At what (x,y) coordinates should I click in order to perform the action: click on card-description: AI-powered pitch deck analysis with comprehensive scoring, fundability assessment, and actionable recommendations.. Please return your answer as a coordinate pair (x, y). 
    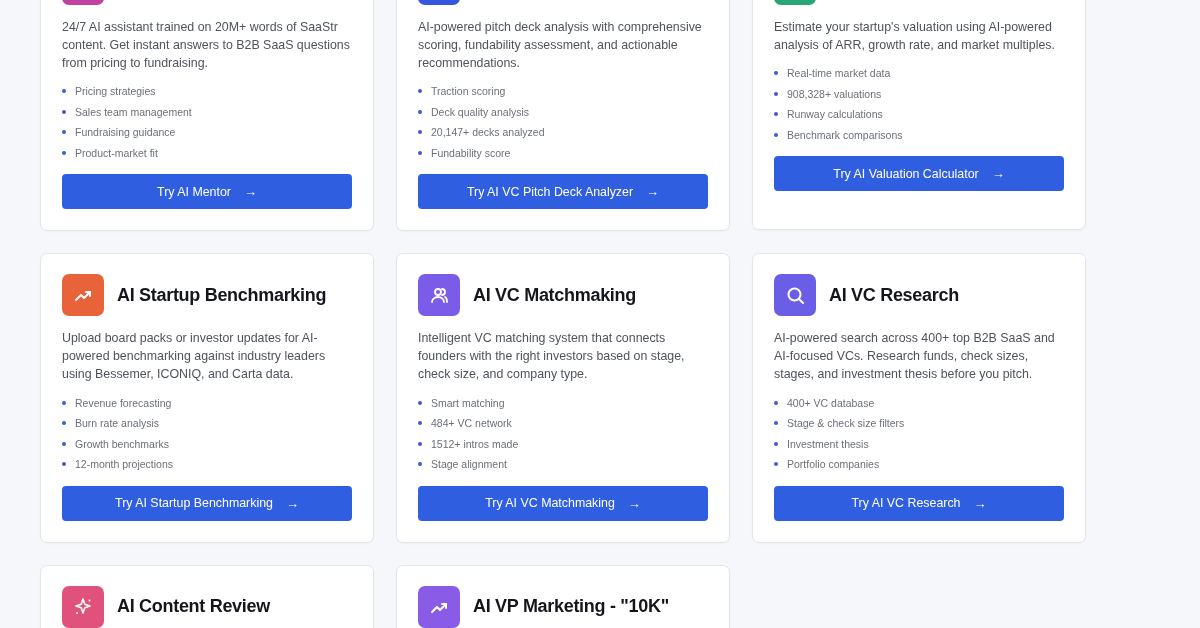
    Looking at the image, I should click on (560, 45).